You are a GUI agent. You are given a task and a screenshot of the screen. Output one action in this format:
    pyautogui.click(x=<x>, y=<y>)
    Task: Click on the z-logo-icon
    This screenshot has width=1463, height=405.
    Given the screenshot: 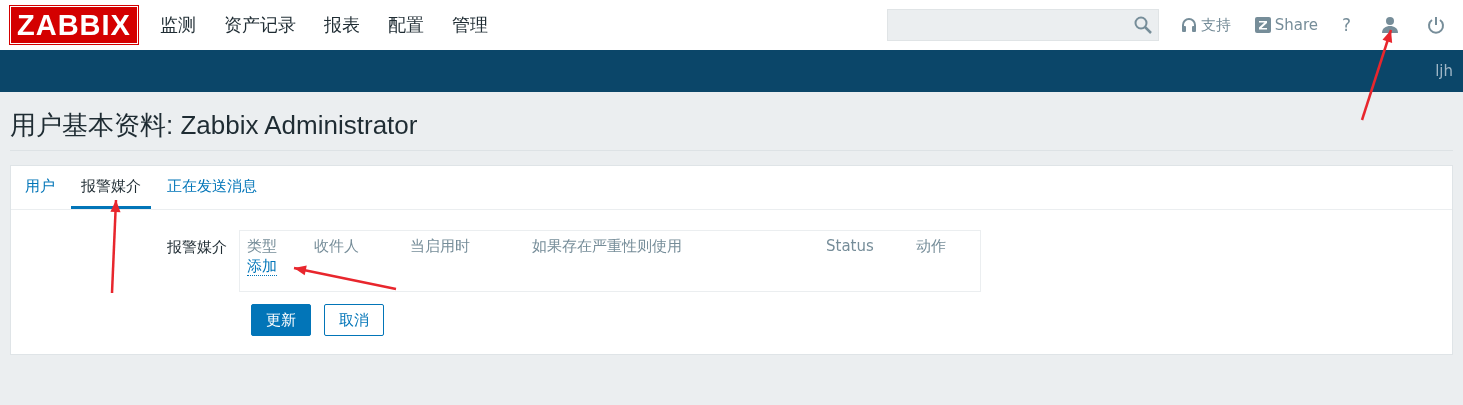 What is the action you would take?
    pyautogui.click(x=1262, y=25)
    